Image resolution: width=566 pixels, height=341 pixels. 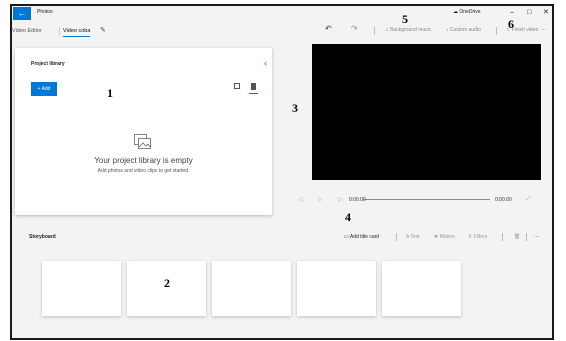 What do you see at coordinates (253, 86) in the screenshot?
I see `list-view-icon` at bounding box center [253, 86].